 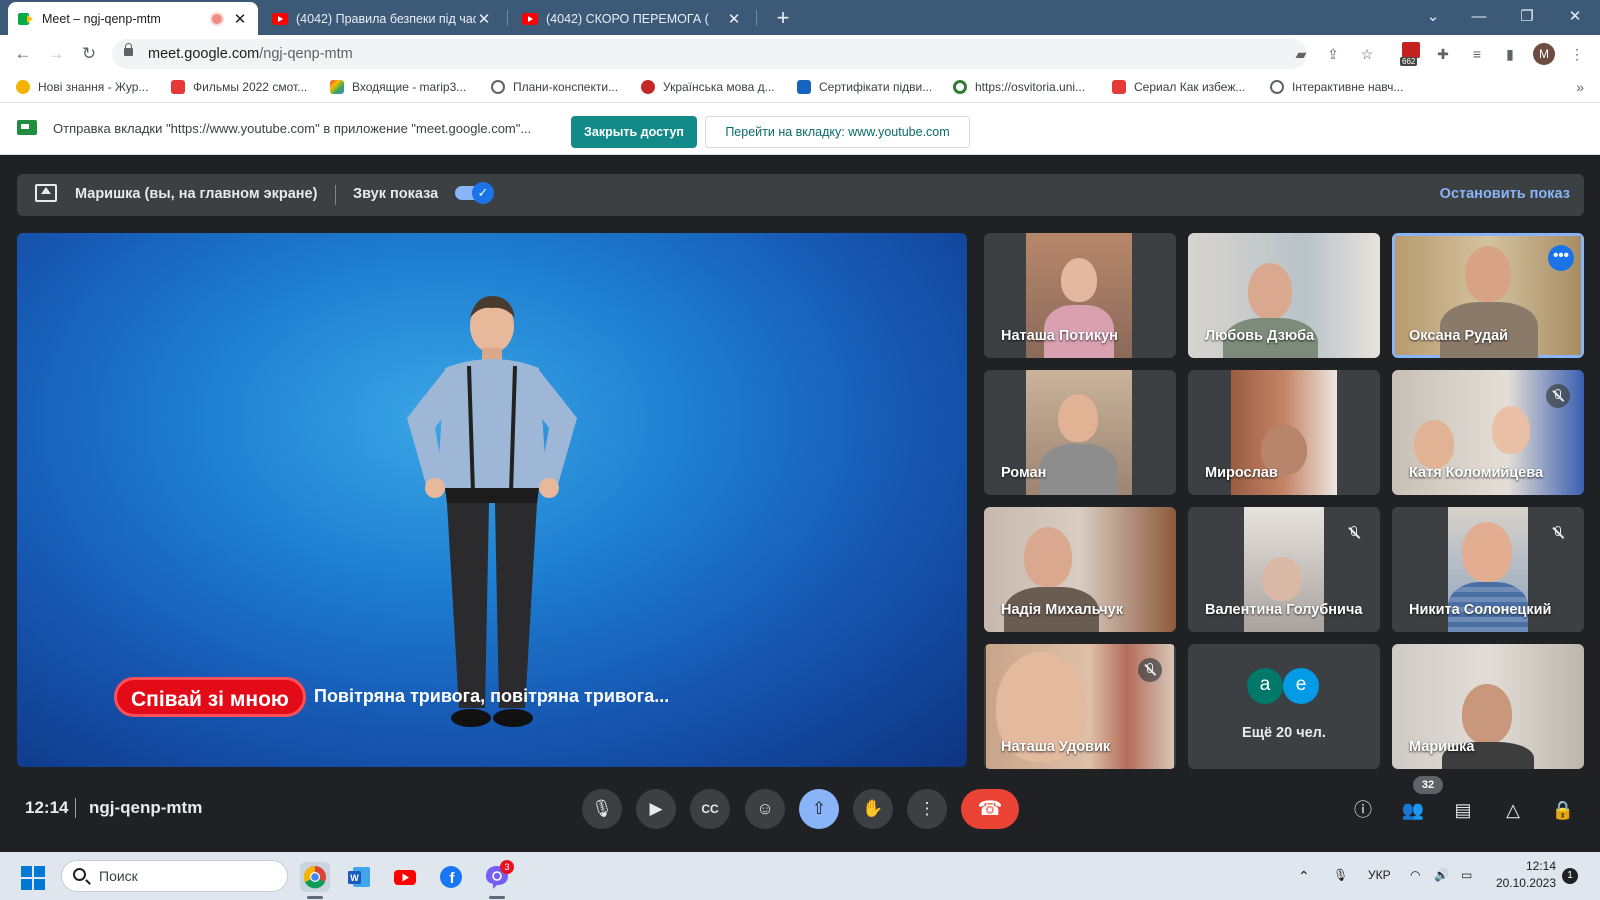 What do you see at coordinates (1411, 50) in the screenshot?
I see `calendar-icon` at bounding box center [1411, 50].